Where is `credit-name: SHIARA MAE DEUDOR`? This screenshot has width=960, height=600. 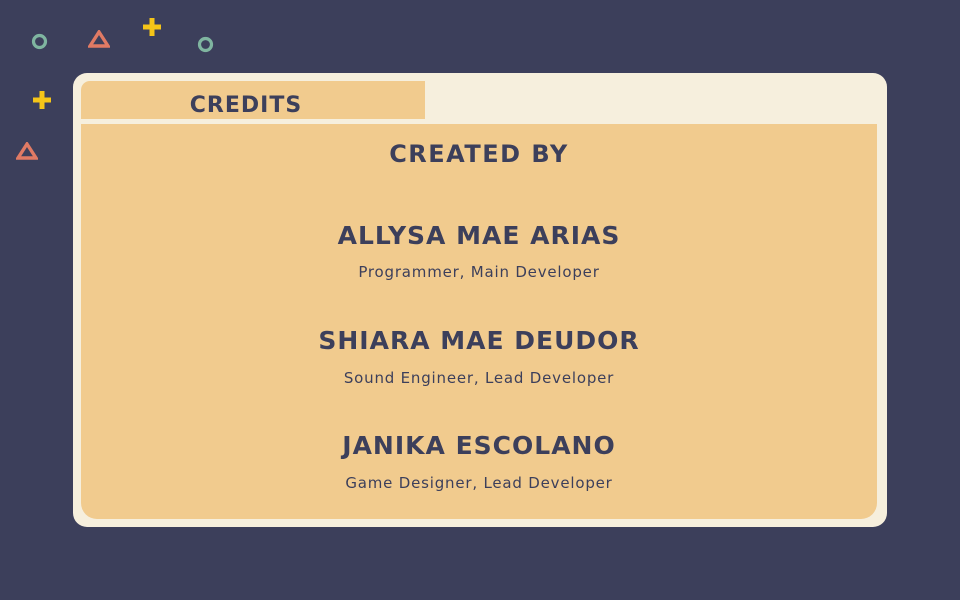 credit-name: SHIARA MAE DEUDOR is located at coordinates (479, 340).